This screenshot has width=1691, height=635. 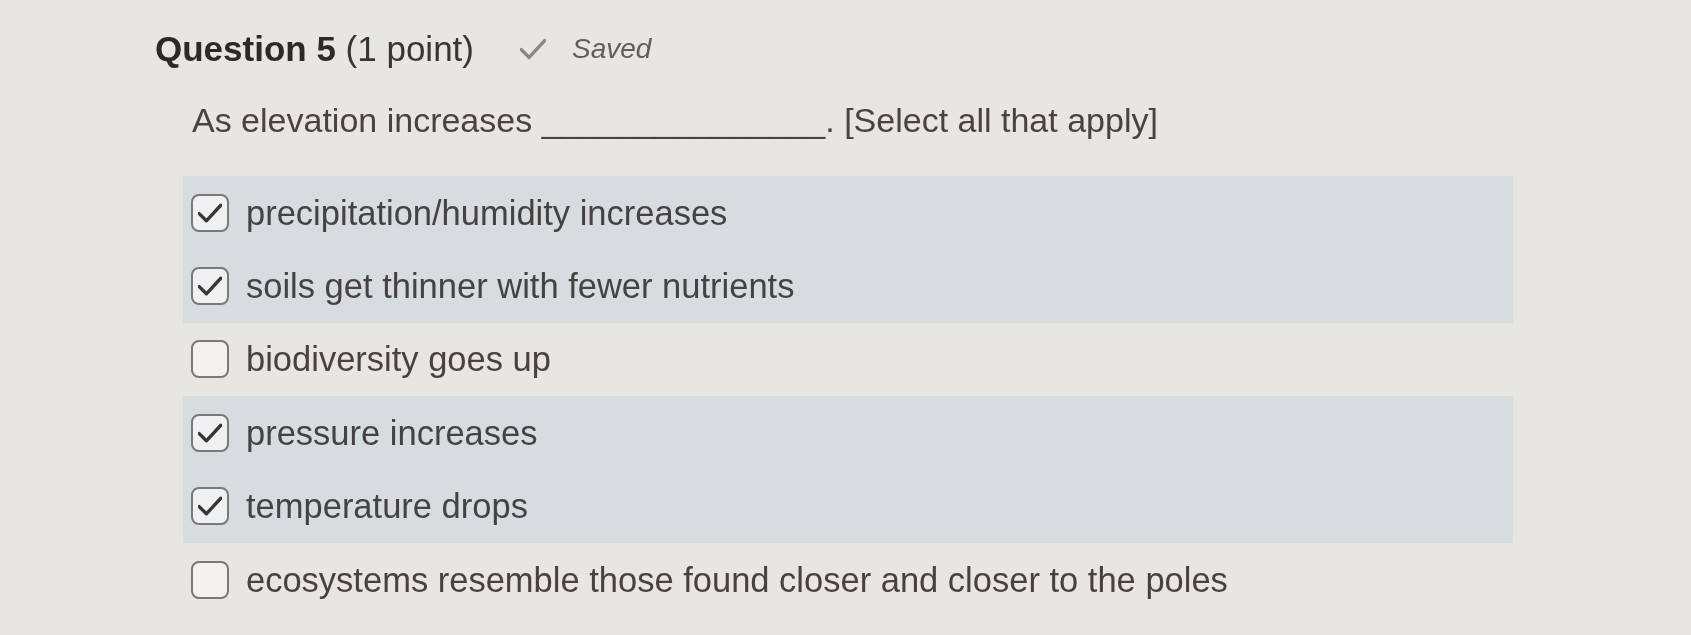 What do you see at coordinates (848, 433) in the screenshot?
I see `selected-answer-row: pressure increases` at bounding box center [848, 433].